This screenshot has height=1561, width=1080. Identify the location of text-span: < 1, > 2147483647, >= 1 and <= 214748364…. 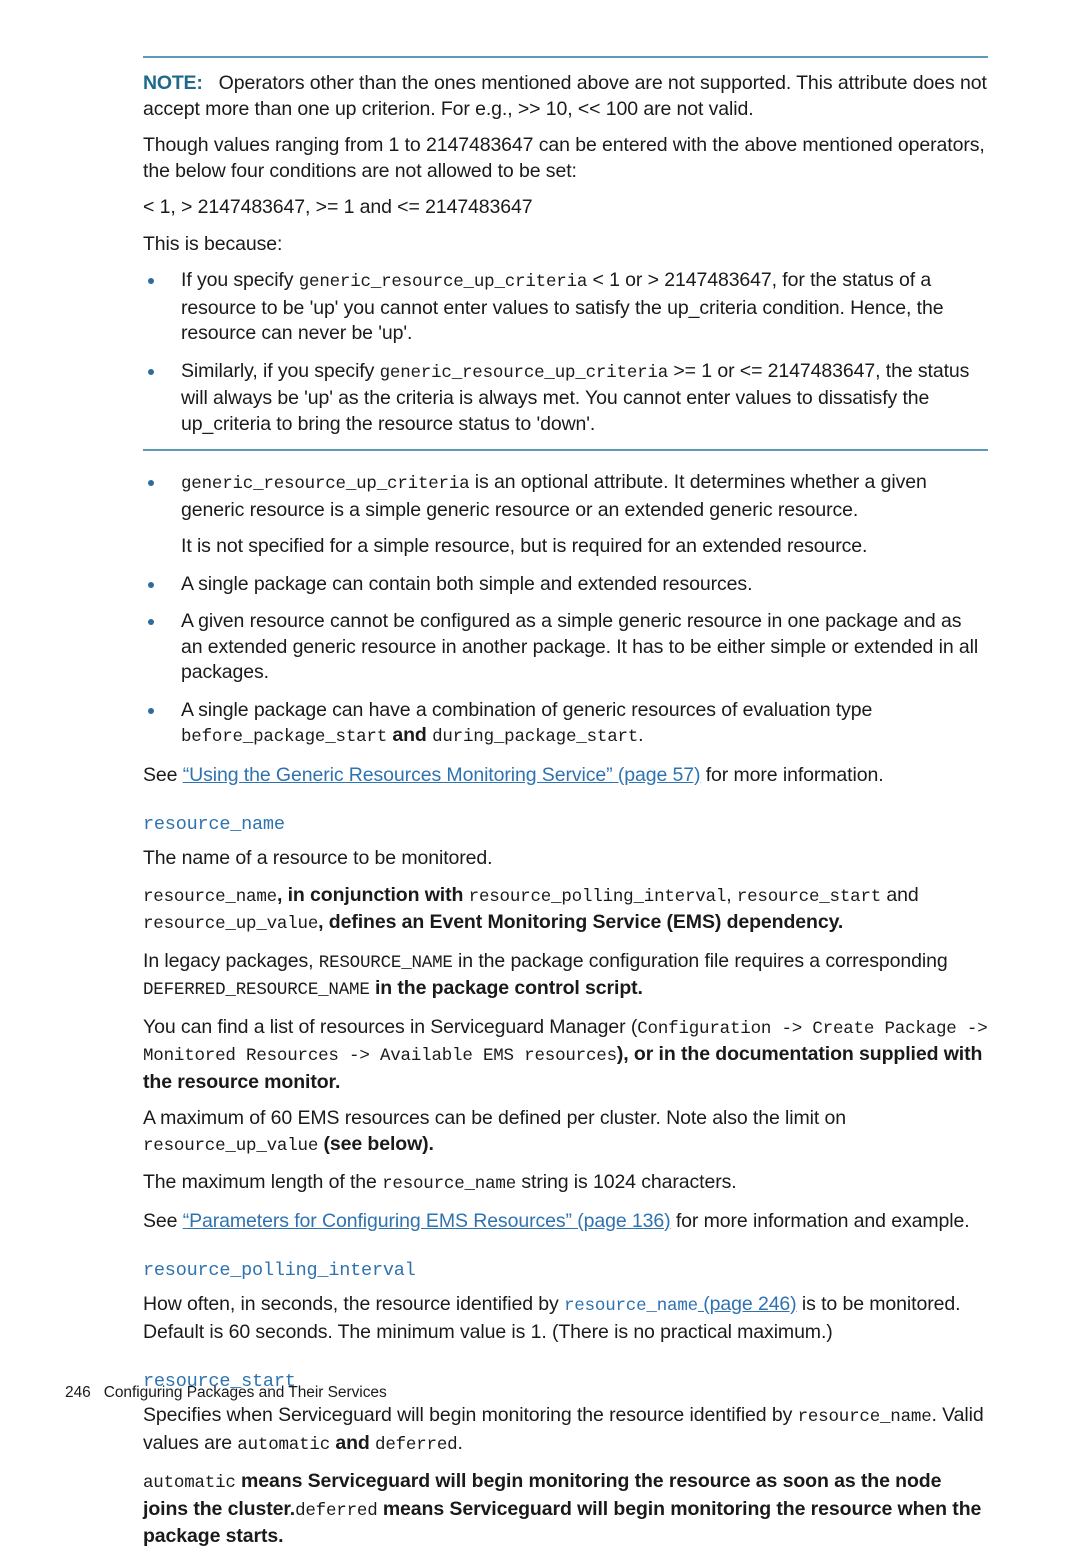
(338, 207).